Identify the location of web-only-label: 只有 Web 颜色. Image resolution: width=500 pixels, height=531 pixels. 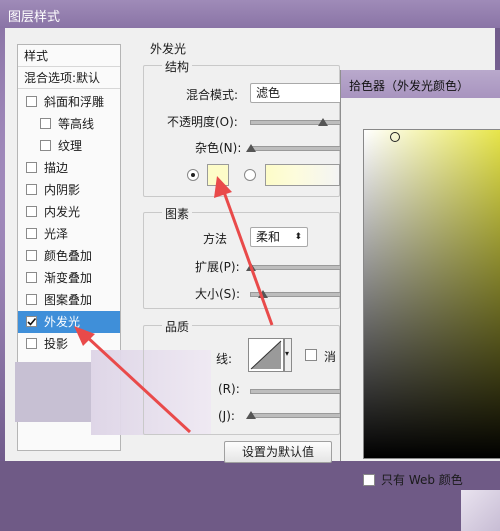
(422, 480).